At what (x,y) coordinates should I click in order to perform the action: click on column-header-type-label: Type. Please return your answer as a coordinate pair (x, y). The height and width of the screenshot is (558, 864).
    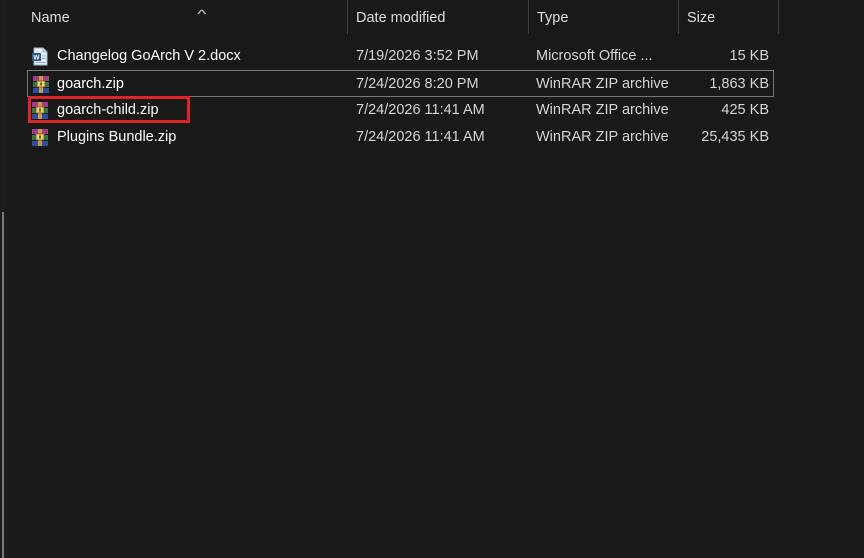
    Looking at the image, I should click on (553, 18).